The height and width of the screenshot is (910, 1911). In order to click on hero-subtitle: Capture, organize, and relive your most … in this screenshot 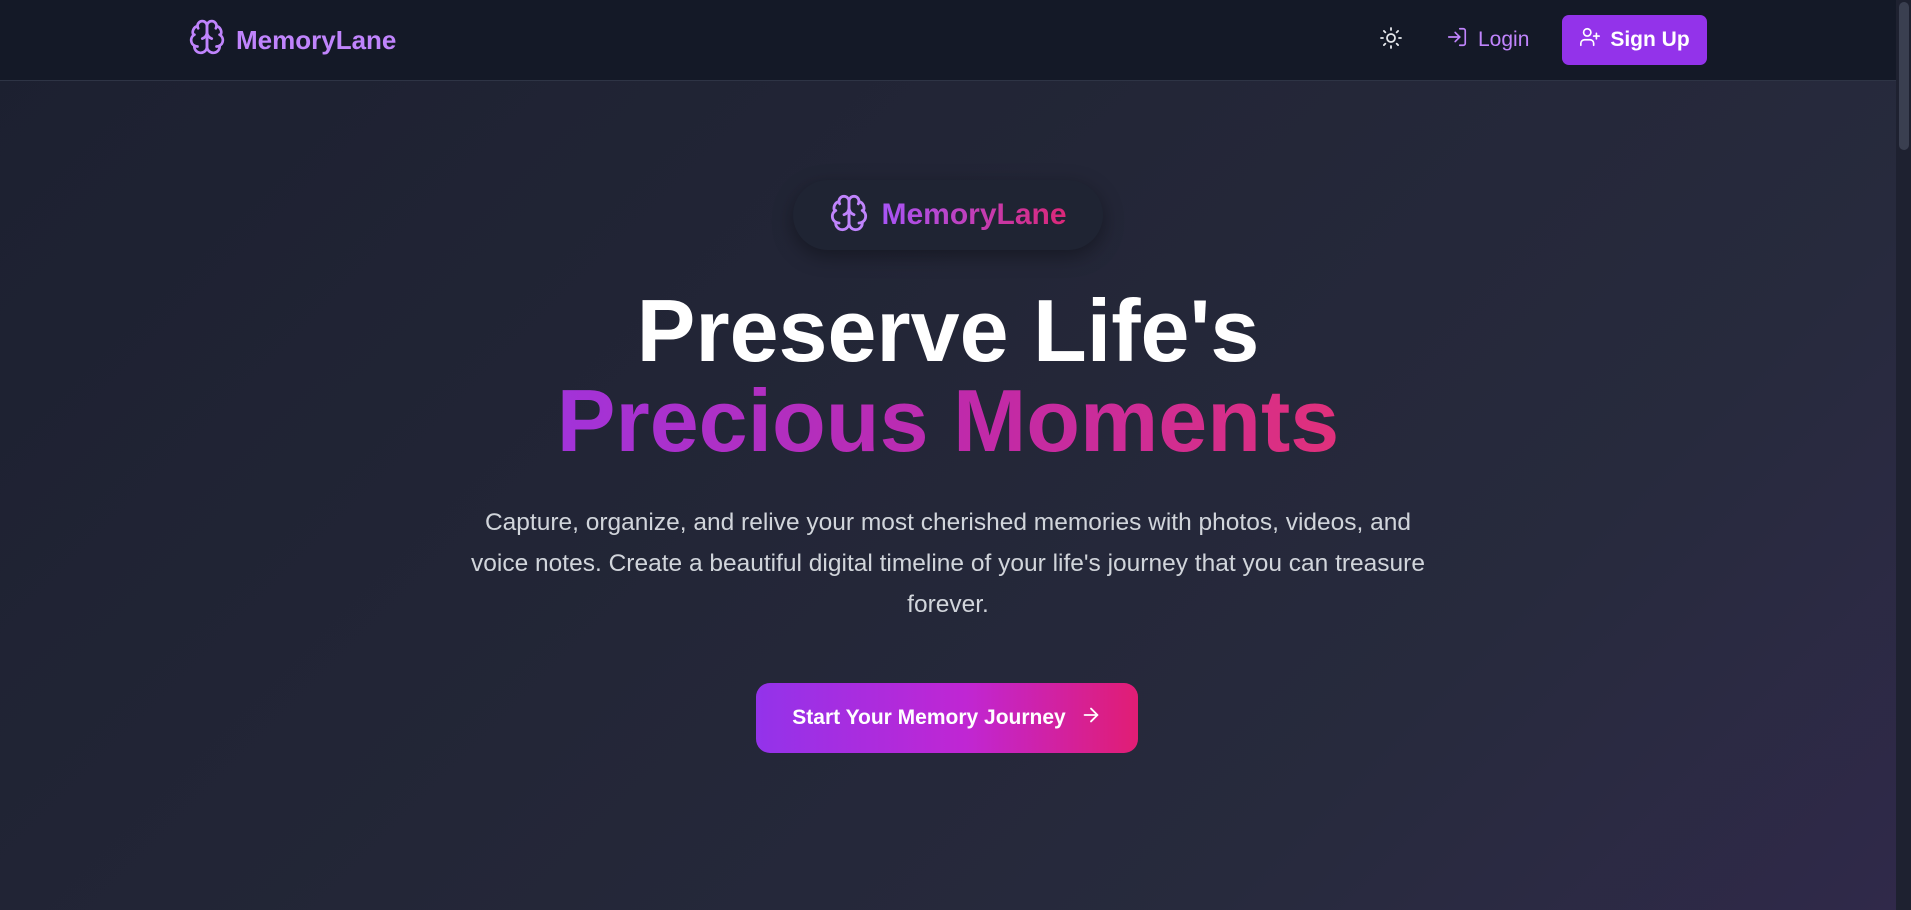, I will do `click(948, 563)`.